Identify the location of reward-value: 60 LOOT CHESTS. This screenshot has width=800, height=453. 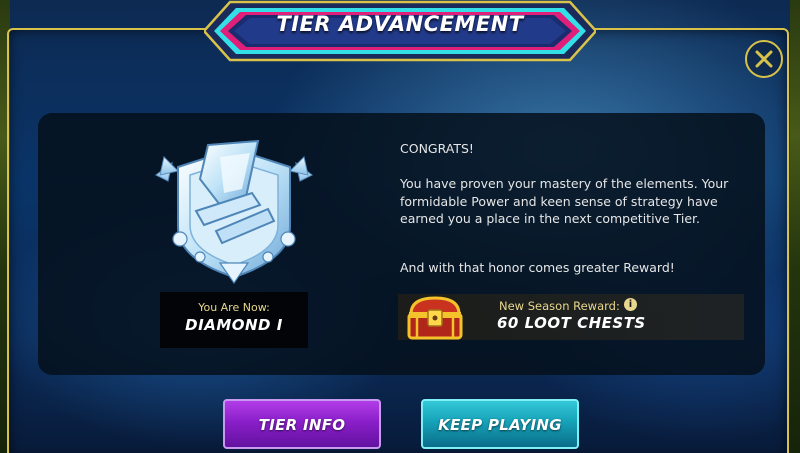
(571, 323).